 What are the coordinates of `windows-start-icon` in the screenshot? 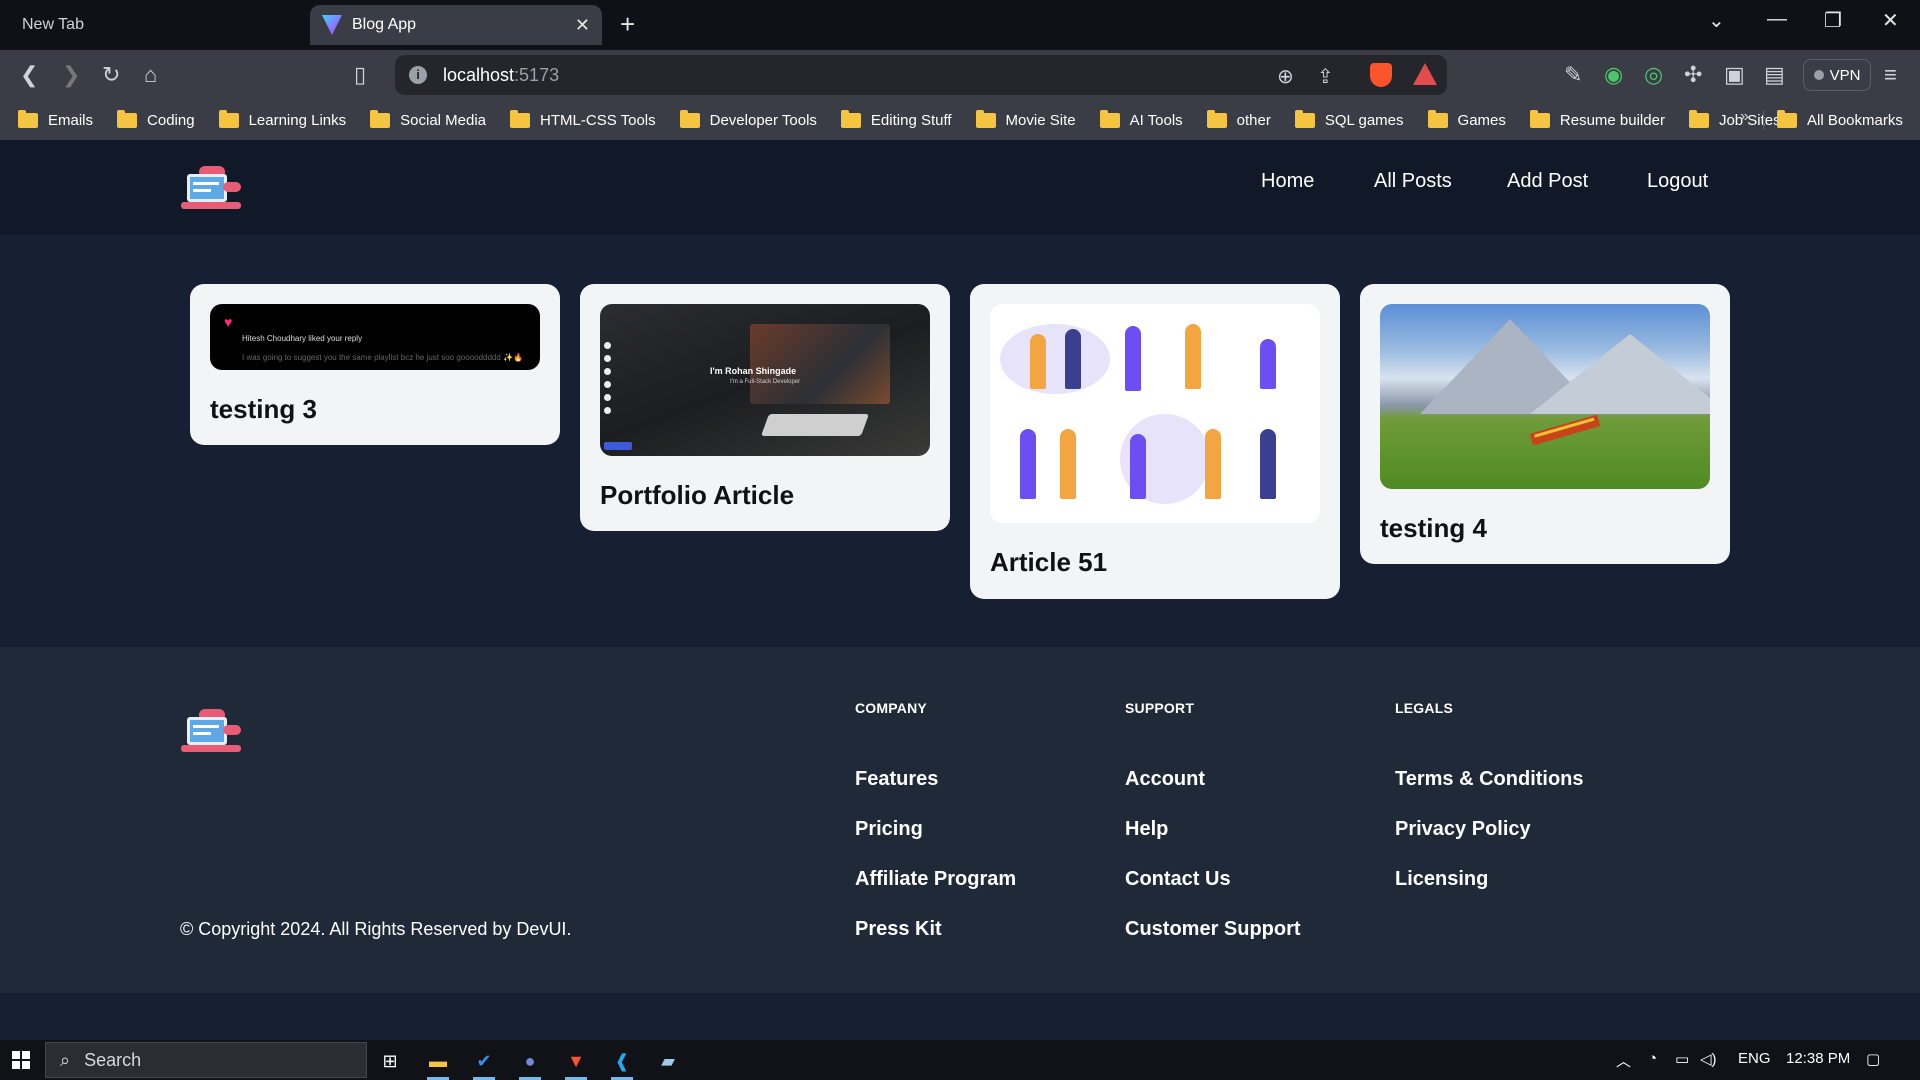 It's located at (21, 1060).